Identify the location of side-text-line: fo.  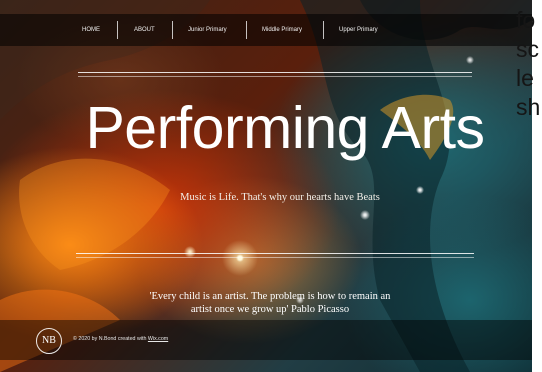
(526, 20).